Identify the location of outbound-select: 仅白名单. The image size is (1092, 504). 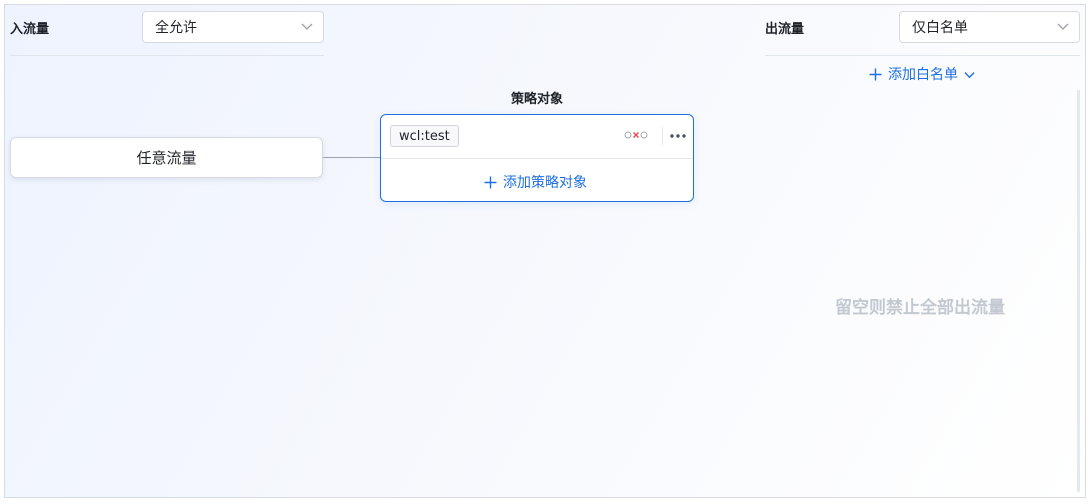
(989, 27).